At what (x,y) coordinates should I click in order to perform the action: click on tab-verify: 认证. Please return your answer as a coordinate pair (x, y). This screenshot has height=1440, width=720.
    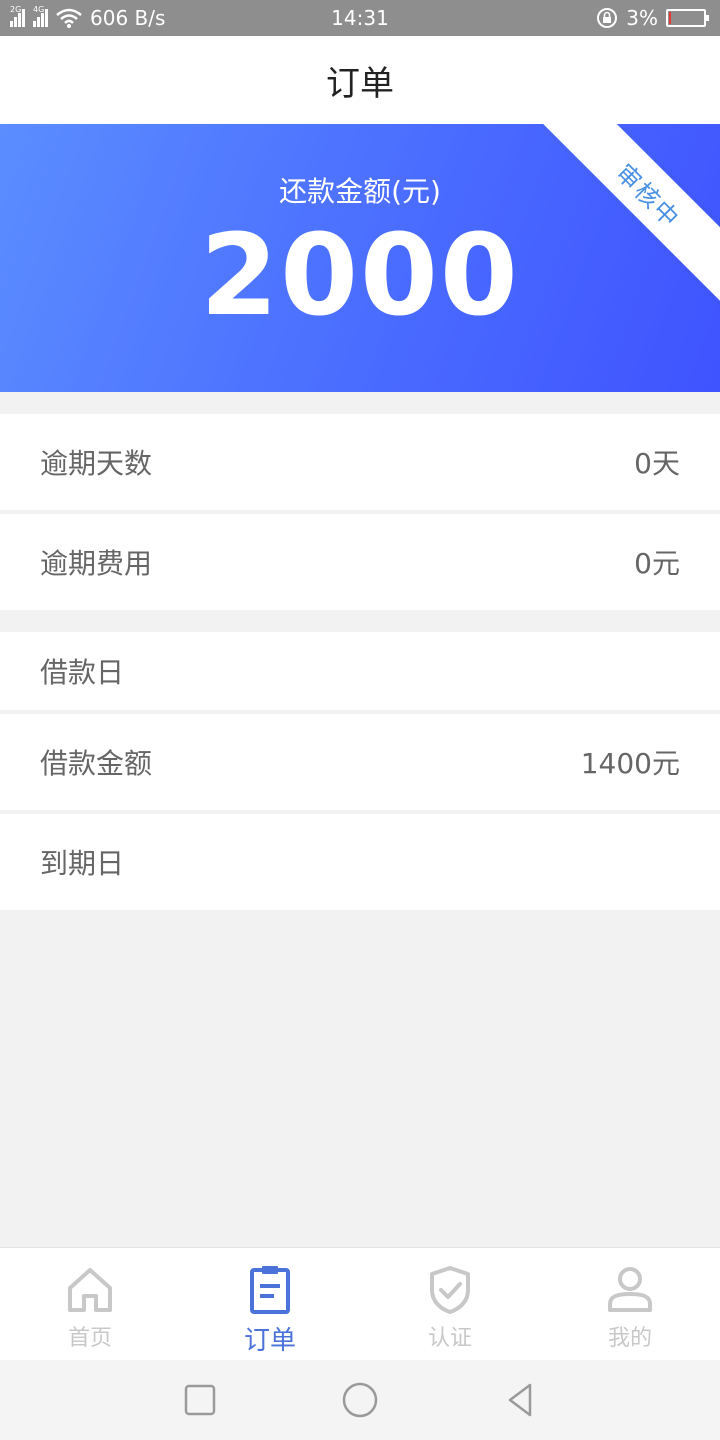
    Looking at the image, I should click on (450, 1304).